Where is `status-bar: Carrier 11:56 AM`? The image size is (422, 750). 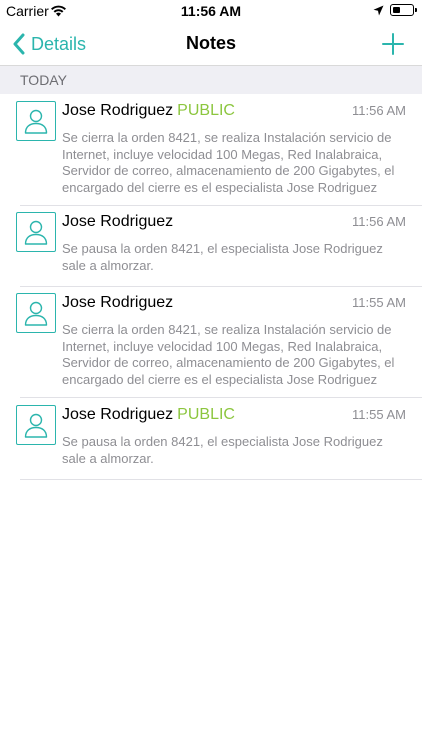
status-bar: Carrier 11:56 AM is located at coordinates (211, 11).